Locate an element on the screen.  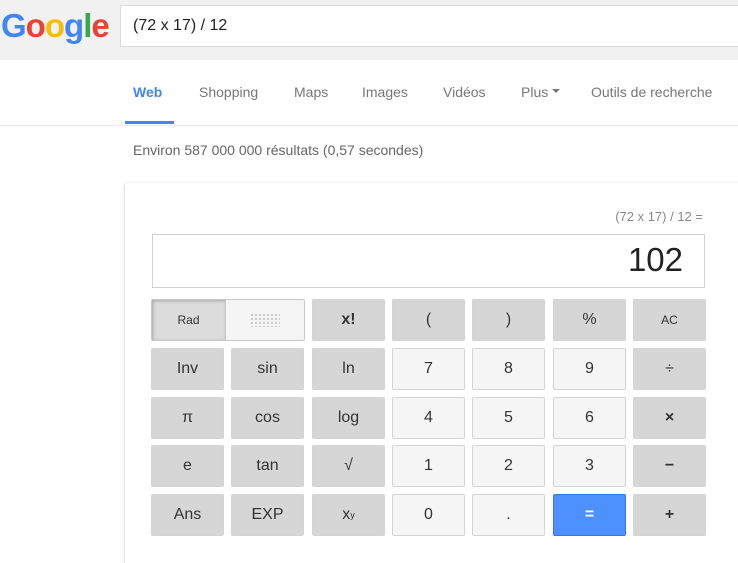
tab-plus: Plus is located at coordinates (541, 92).